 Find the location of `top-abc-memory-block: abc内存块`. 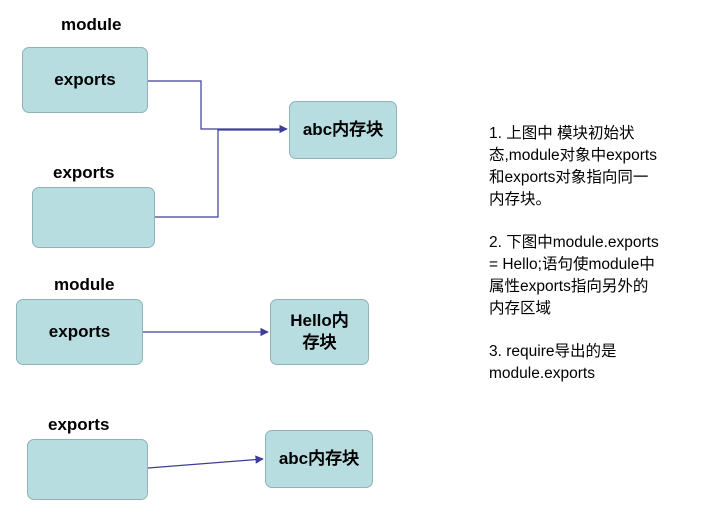

top-abc-memory-block: abc内存块 is located at coordinates (343, 130).